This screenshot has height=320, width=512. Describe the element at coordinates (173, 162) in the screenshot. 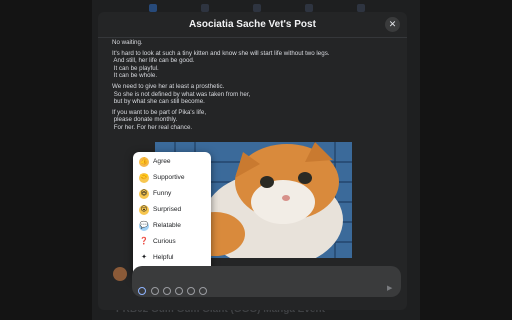

I see `reaction-option-agree: 👍 Agree` at that location.